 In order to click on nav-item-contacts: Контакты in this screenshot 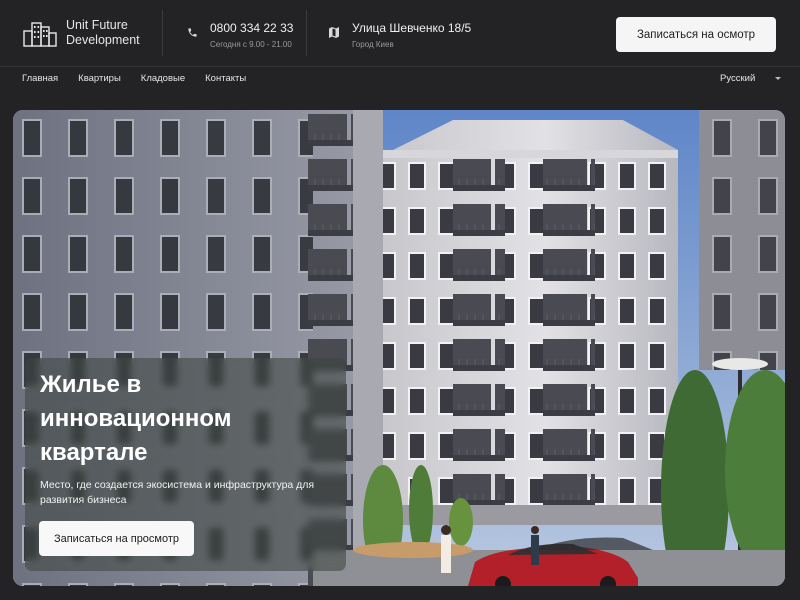, I will do `click(225, 78)`.